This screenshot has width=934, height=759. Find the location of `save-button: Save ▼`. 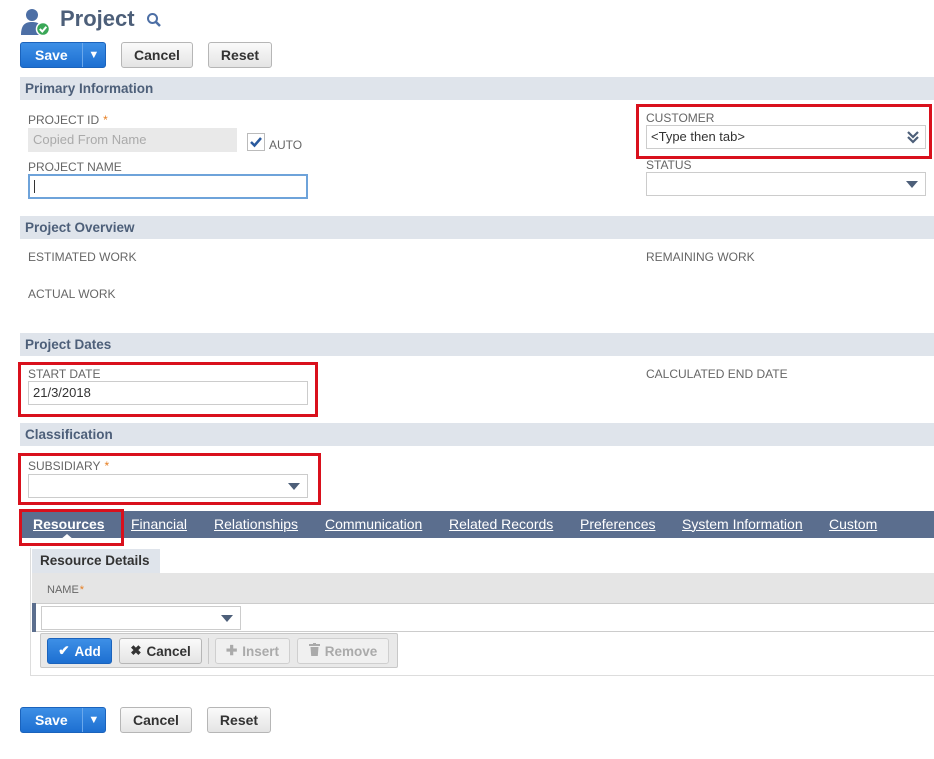

save-button: Save ▼ is located at coordinates (63, 55).